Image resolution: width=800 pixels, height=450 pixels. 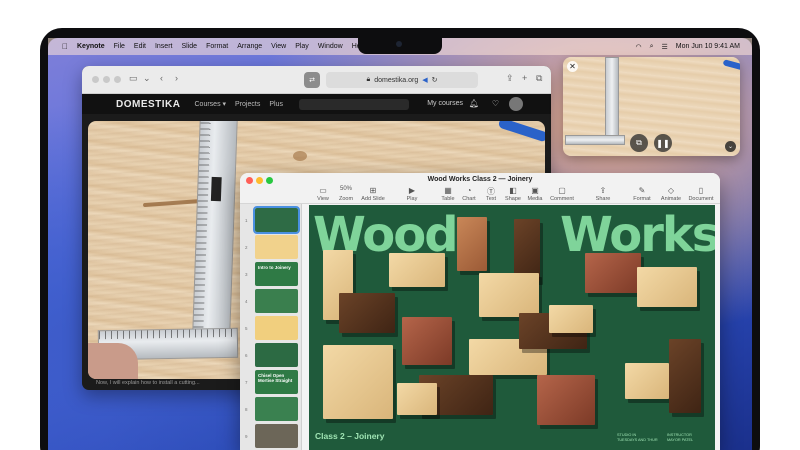 What do you see at coordinates (680, 437) in the screenshot?
I see `slide-meta-right: INSTRUCTOR MAYOR PATEL` at bounding box center [680, 437].